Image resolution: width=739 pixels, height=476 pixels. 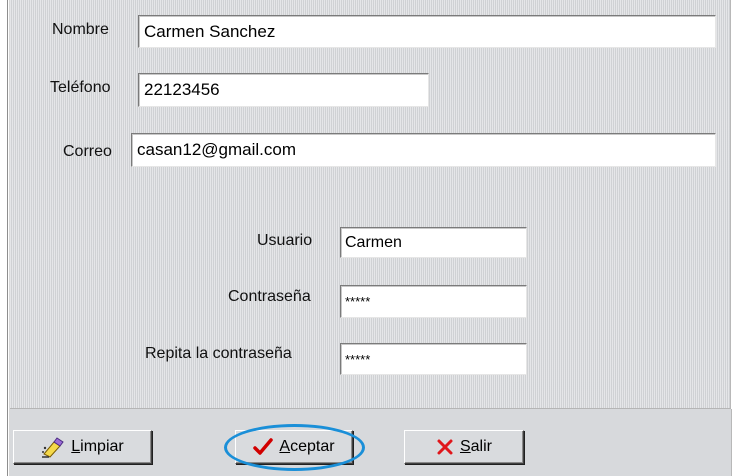 I want to click on contrasena-input, so click(x=433, y=301).